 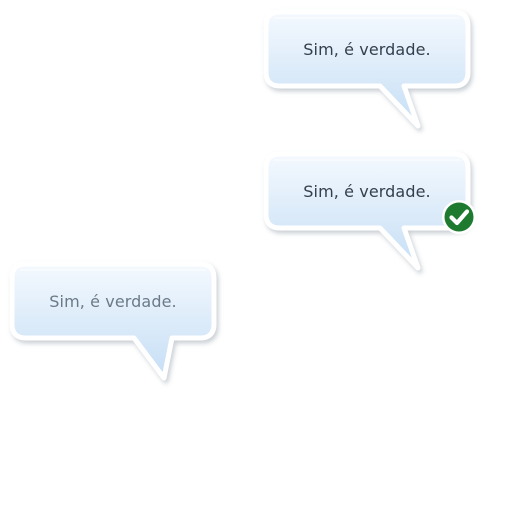 What do you see at coordinates (459, 217) in the screenshot?
I see `check-circle-icon` at bounding box center [459, 217].